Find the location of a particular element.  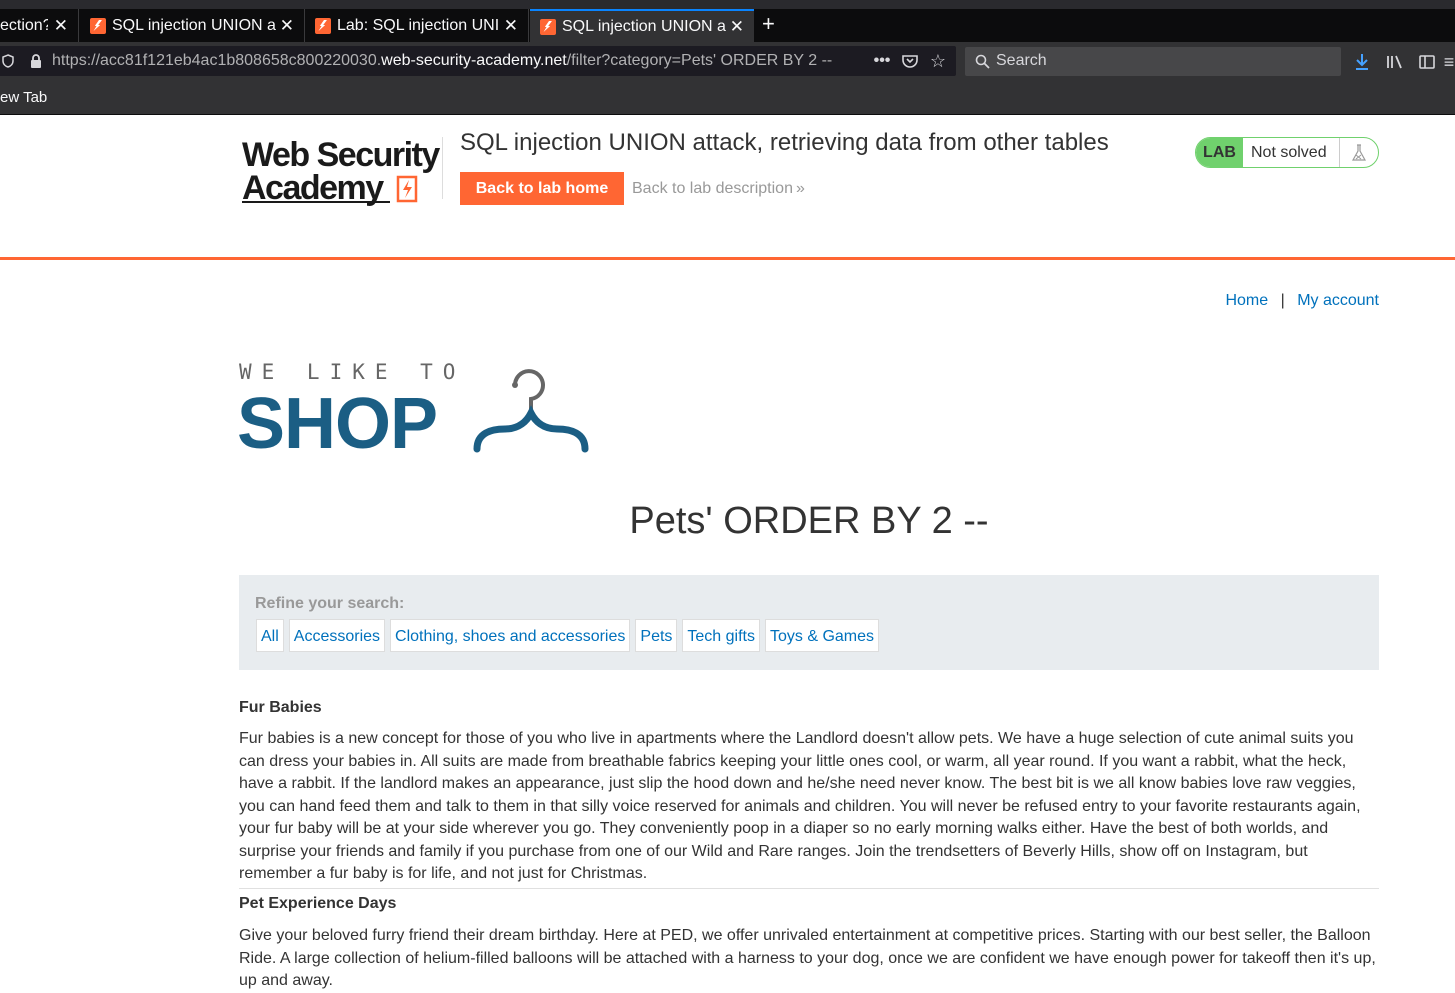

filter-tech-gifts: Tech gifts is located at coordinates (721, 635).